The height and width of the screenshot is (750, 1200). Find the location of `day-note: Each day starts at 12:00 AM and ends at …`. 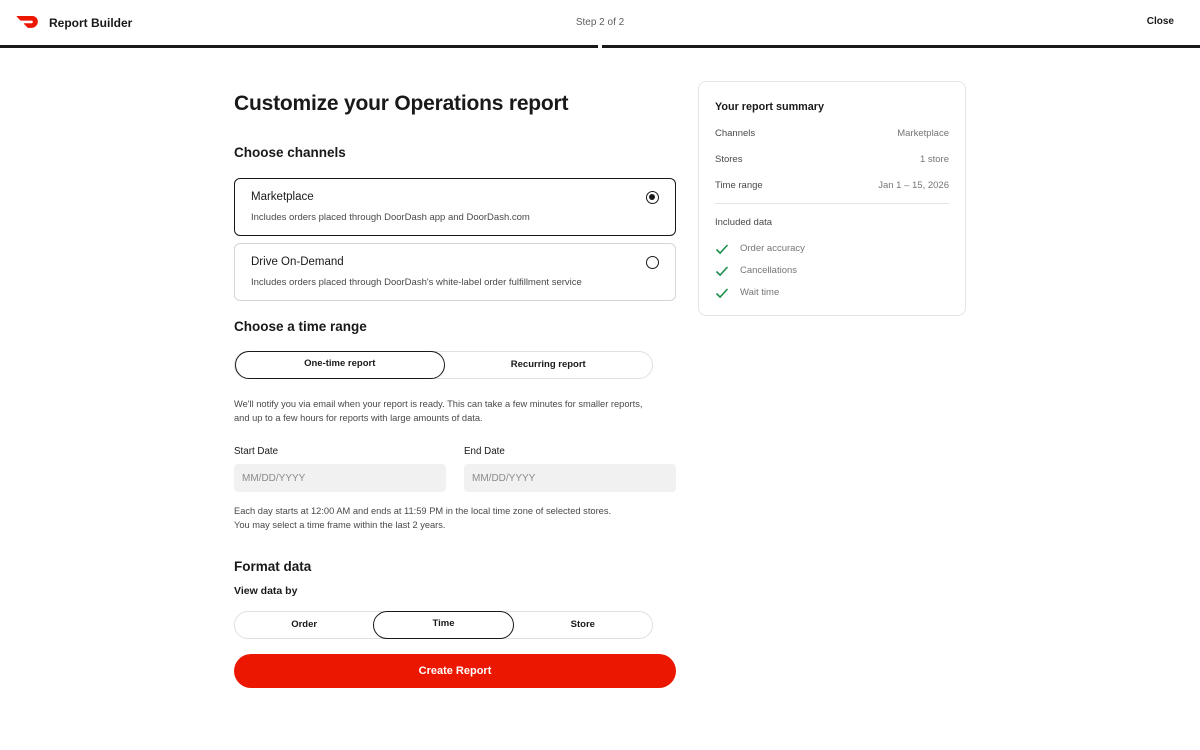

day-note: Each day starts at 12:00 AM and ends at … is located at coordinates (444, 518).